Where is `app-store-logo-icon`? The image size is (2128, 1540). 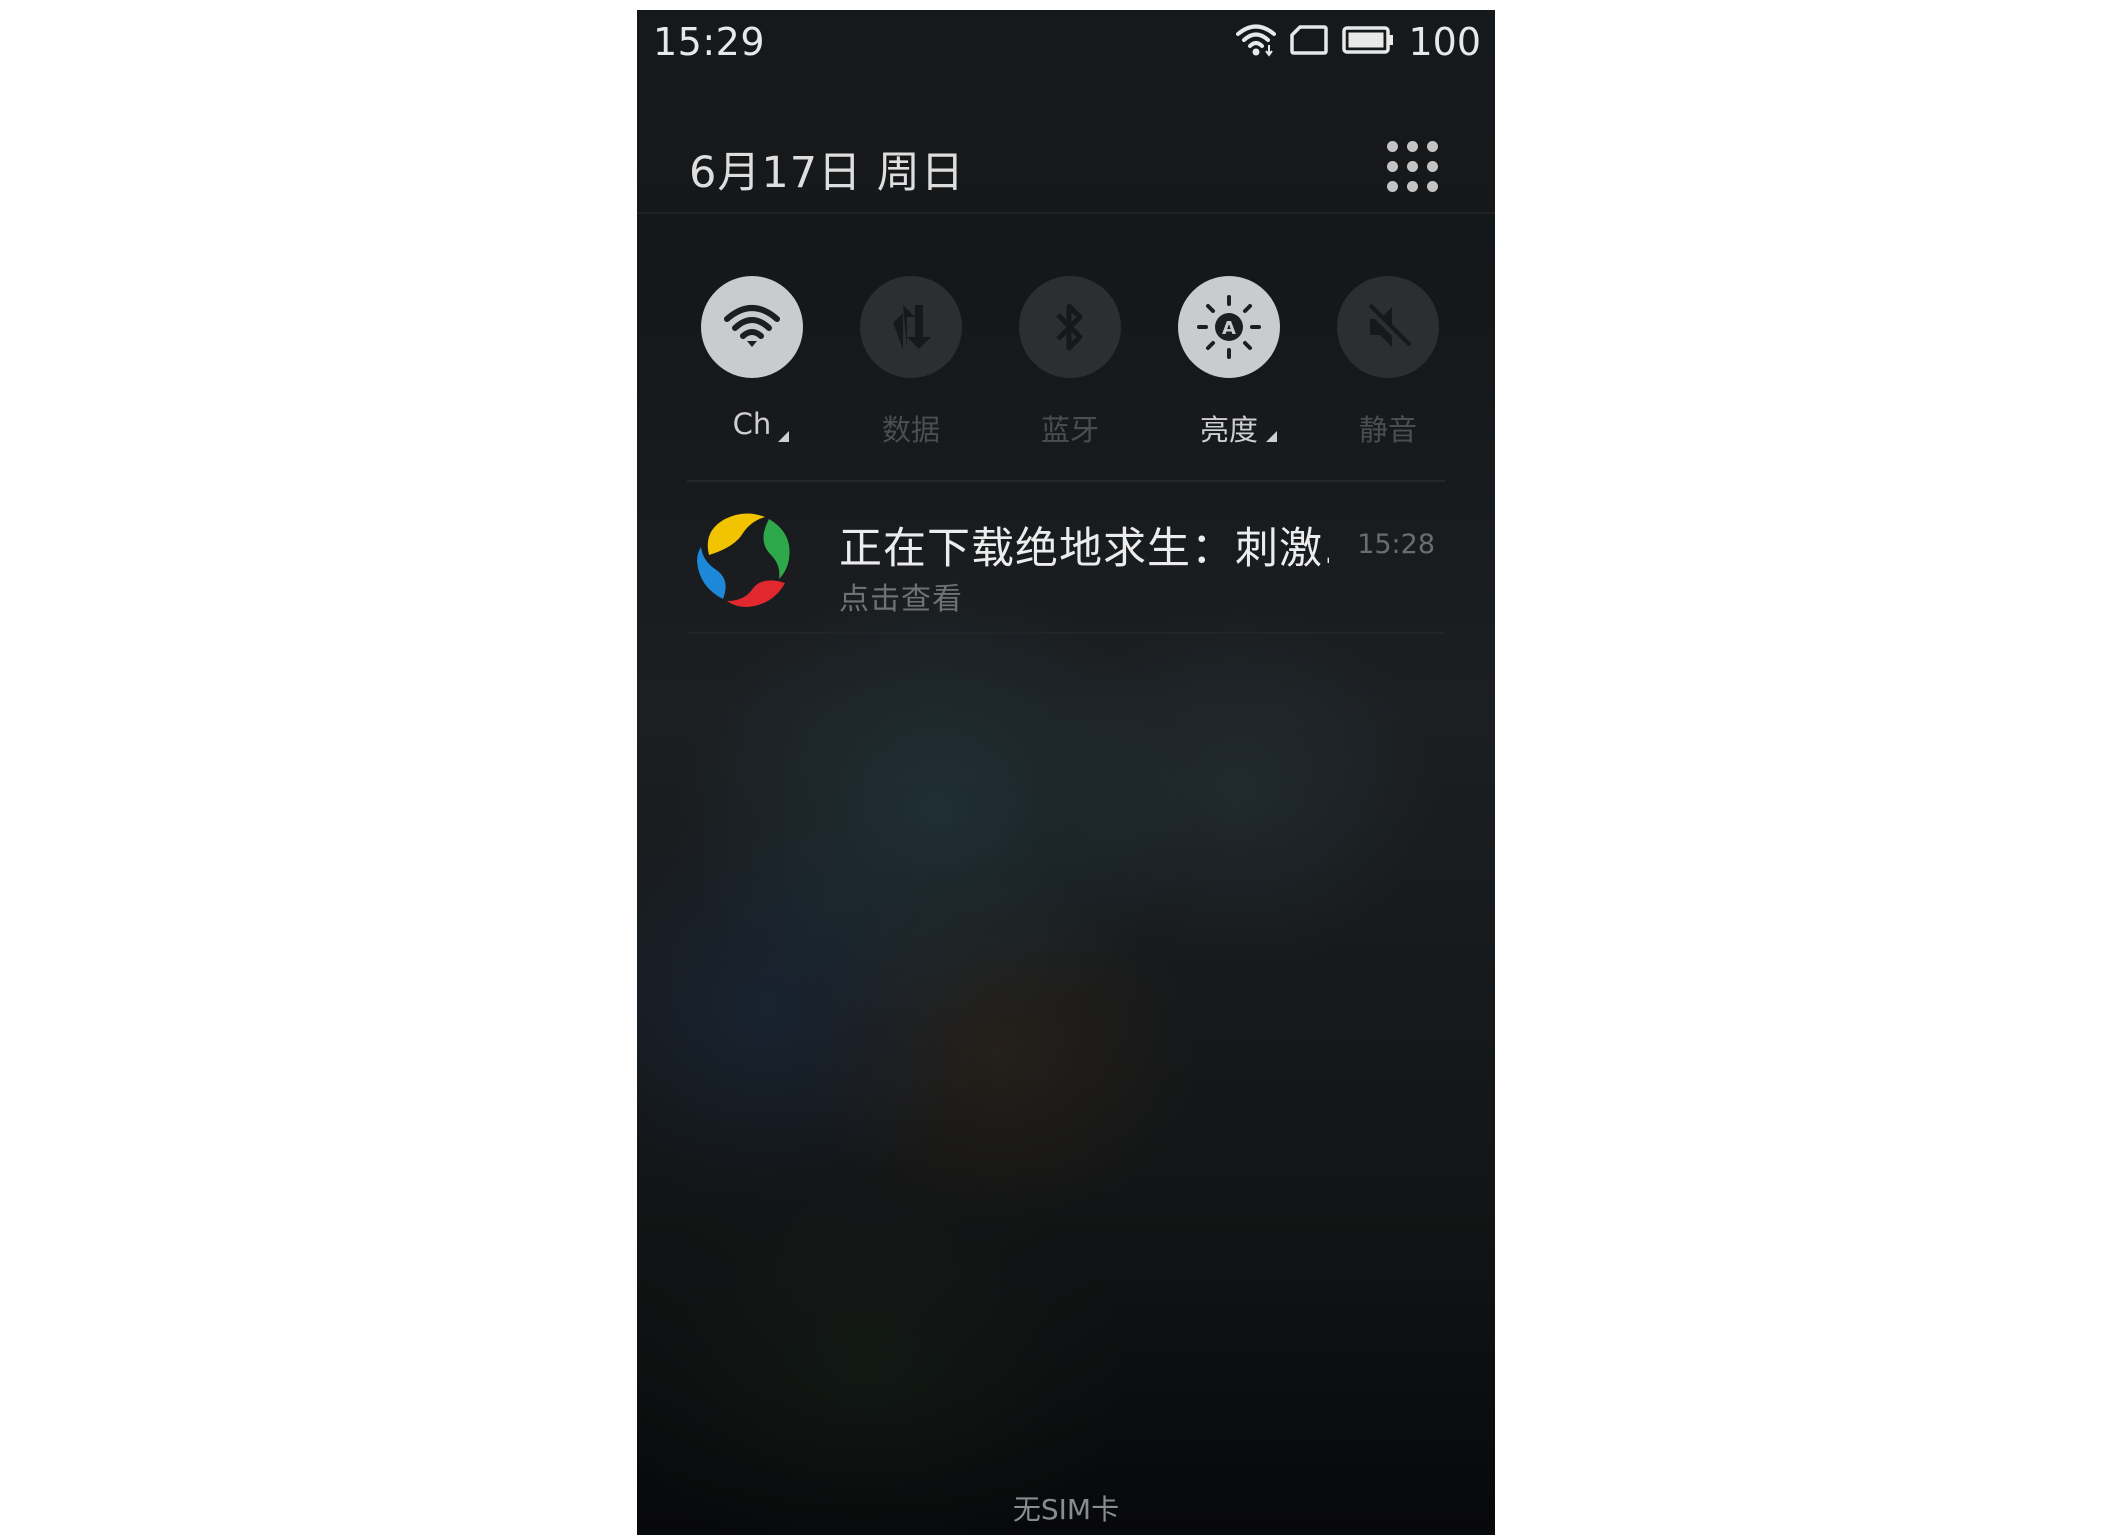
app-store-logo-icon is located at coordinates (746, 558).